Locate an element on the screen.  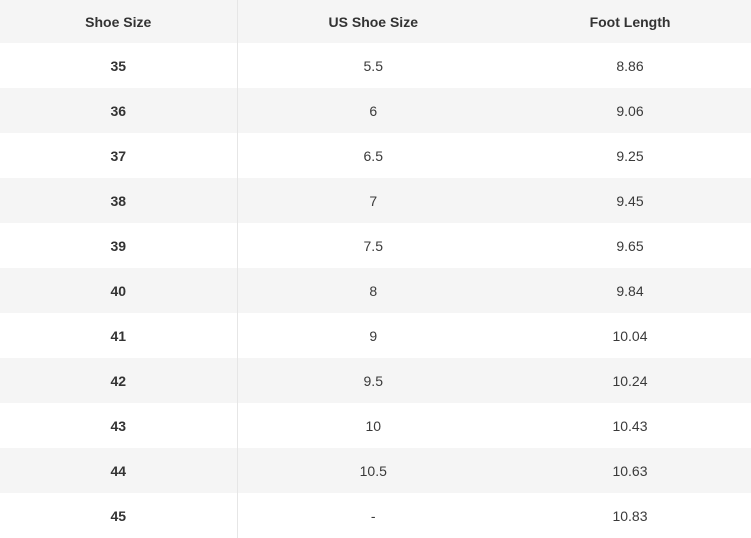
header-us-shoe-size: US Shoe Size is located at coordinates (373, 21).